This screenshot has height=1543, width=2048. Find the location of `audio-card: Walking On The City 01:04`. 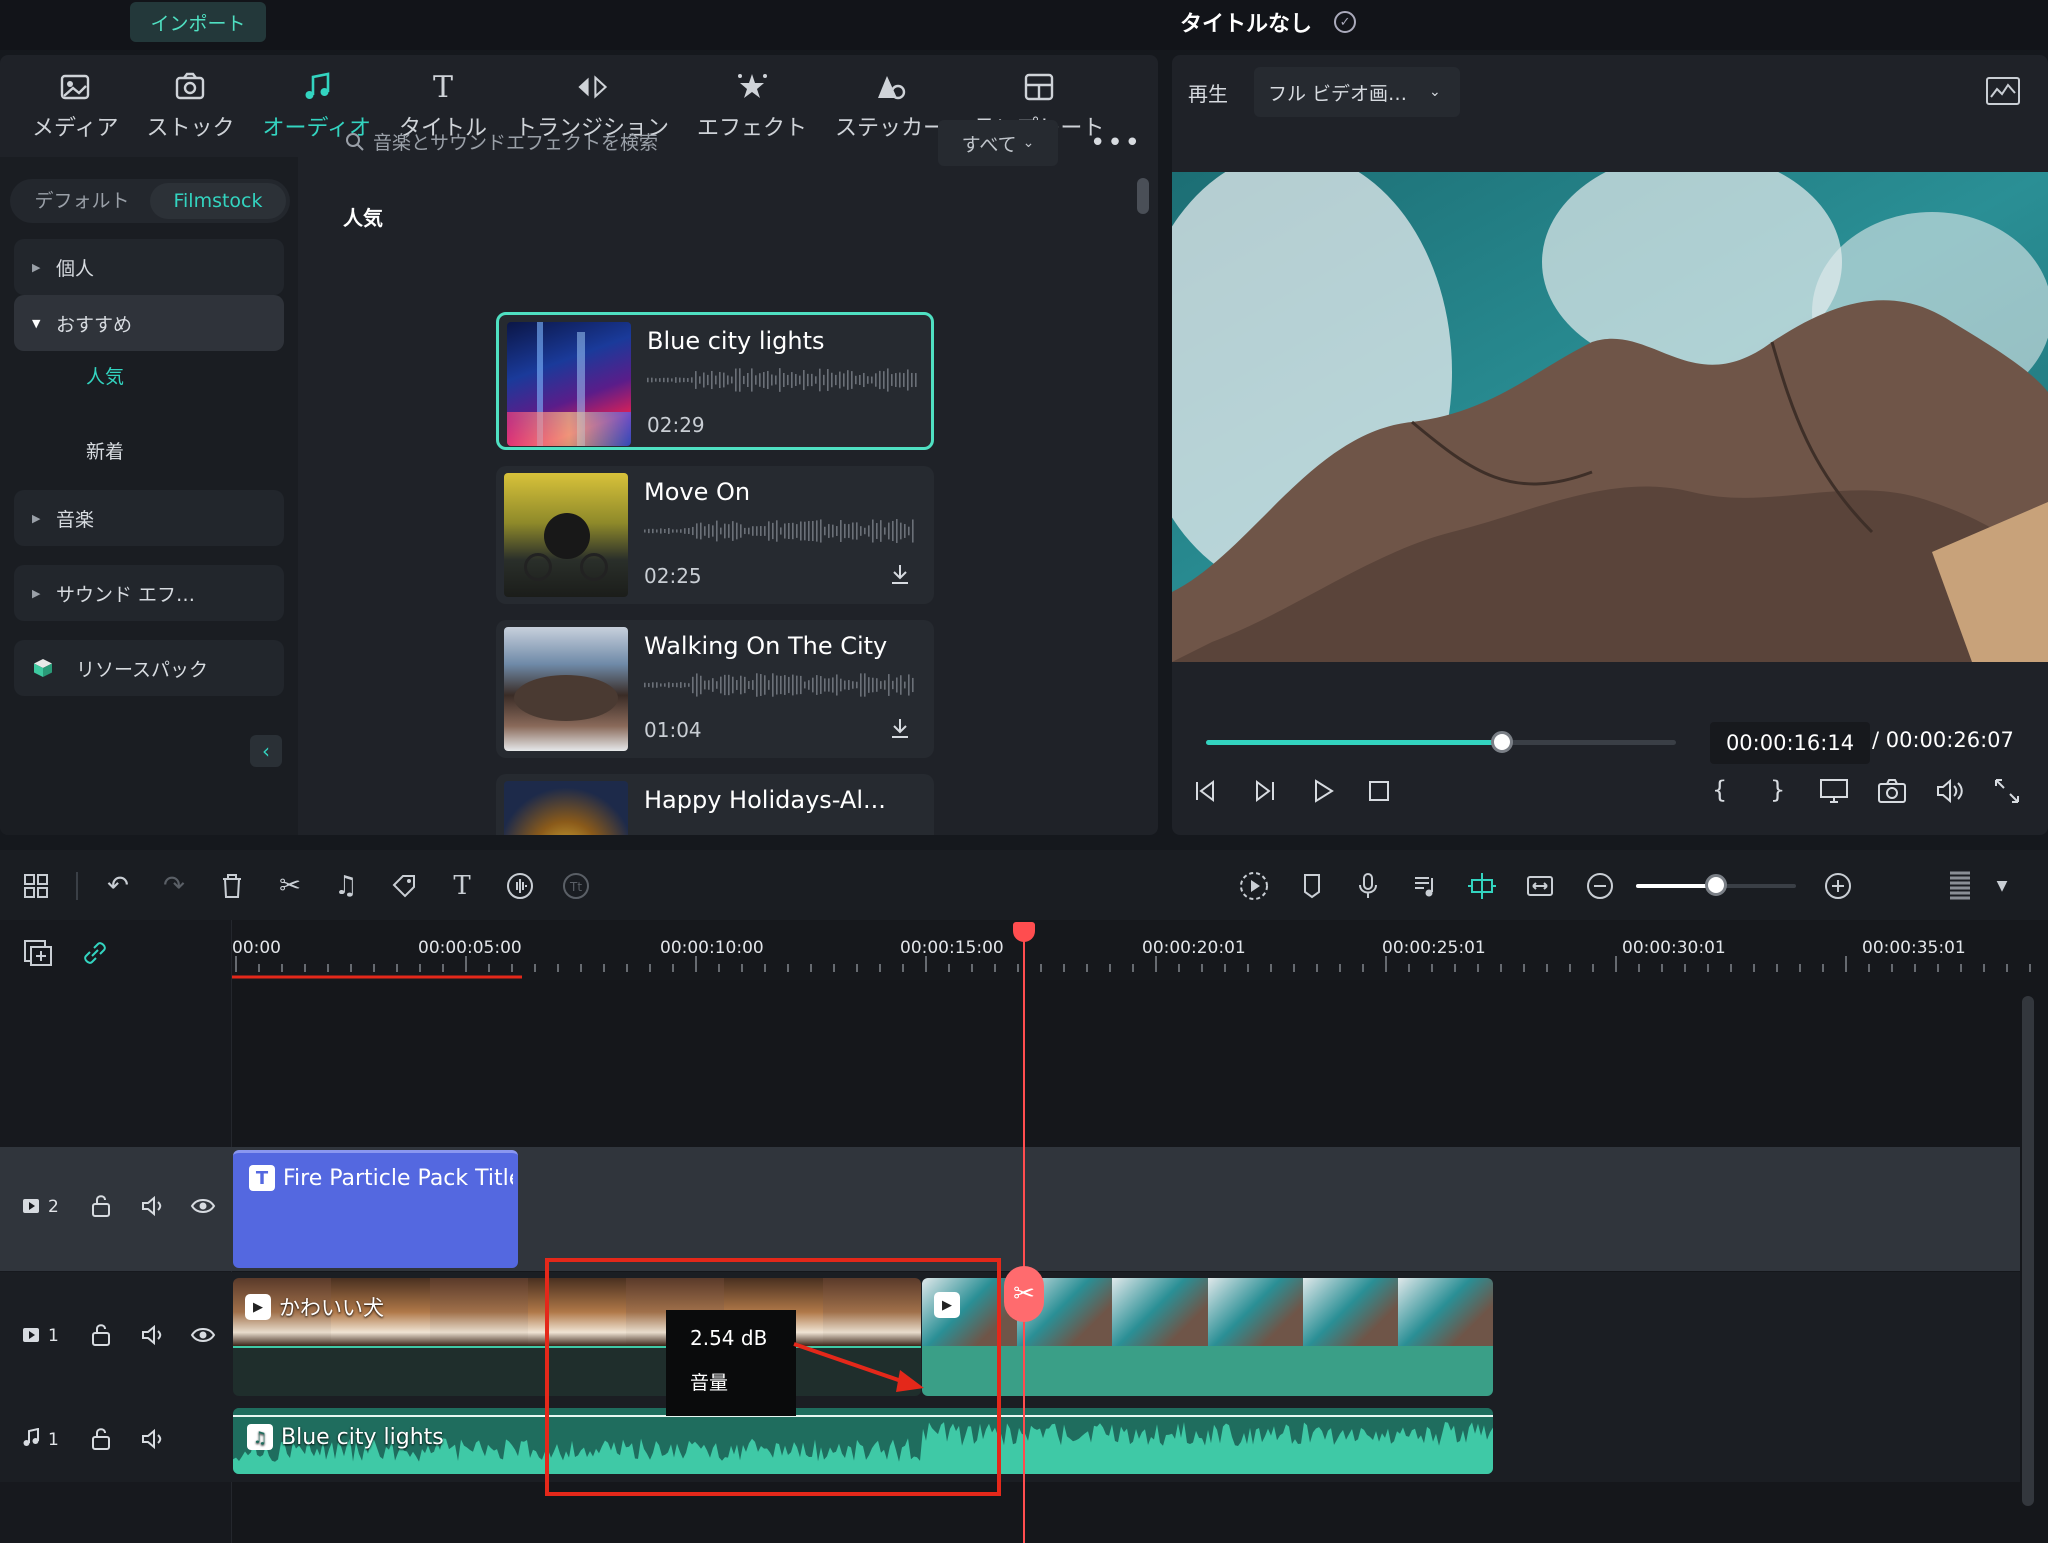

audio-card: Walking On The City 01:04 is located at coordinates (715, 689).